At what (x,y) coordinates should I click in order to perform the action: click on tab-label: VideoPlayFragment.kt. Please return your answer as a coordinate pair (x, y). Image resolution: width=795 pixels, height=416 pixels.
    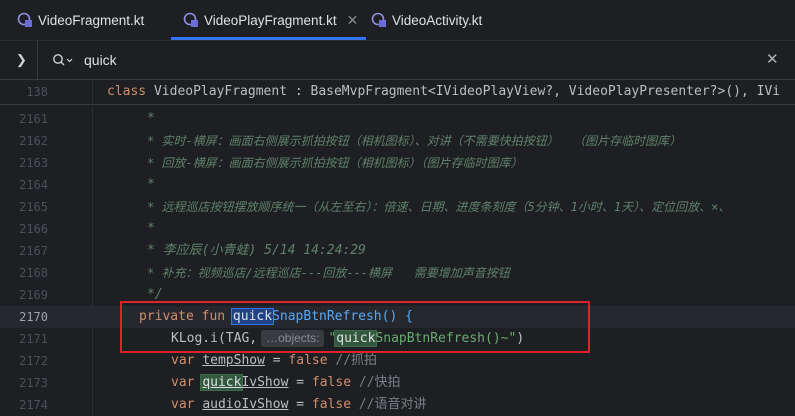
    Looking at the image, I should click on (270, 20).